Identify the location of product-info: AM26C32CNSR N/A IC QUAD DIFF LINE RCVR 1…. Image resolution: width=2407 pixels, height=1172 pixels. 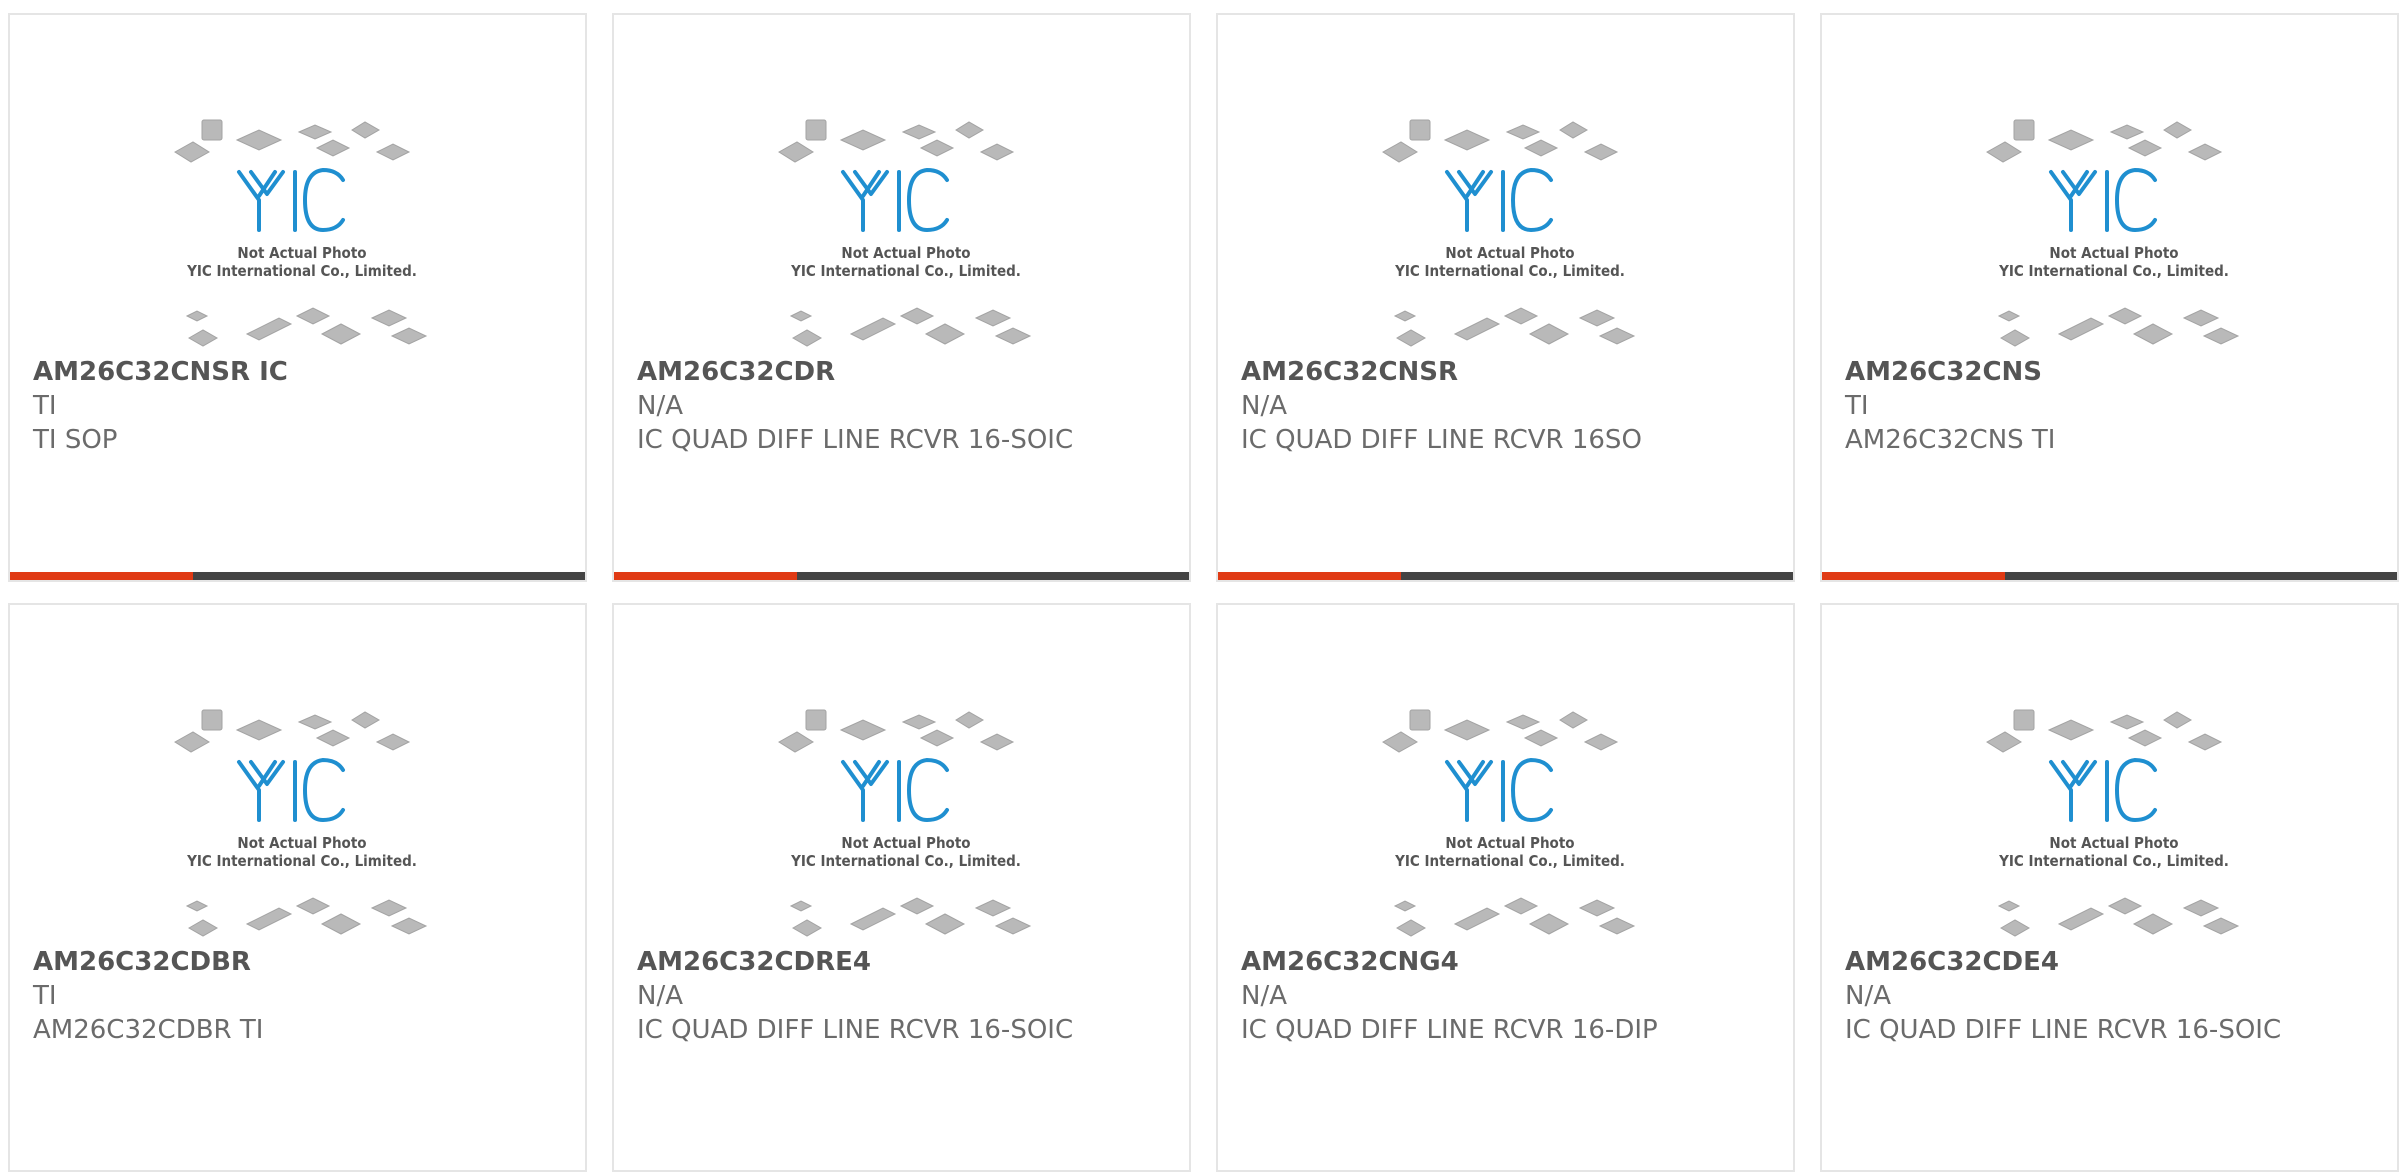
(1461, 406).